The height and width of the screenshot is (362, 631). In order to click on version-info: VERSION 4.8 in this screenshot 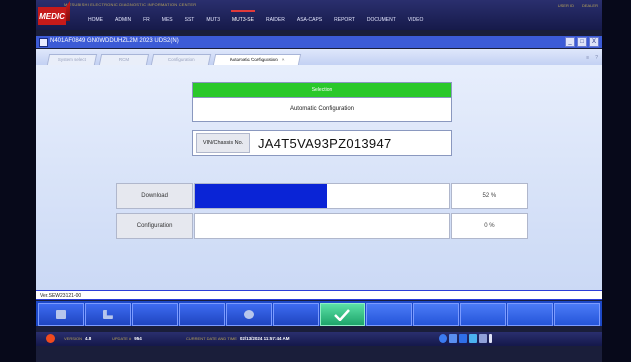, I will do `click(77, 338)`.